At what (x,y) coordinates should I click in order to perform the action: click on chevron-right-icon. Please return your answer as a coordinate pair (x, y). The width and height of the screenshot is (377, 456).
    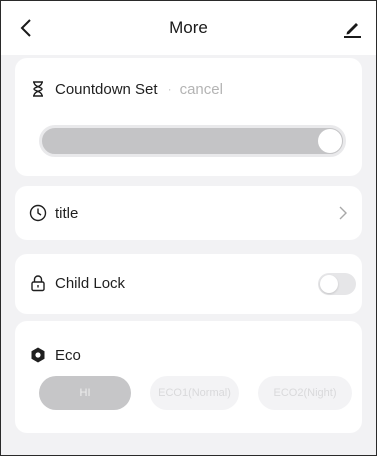
    Looking at the image, I should click on (343, 213).